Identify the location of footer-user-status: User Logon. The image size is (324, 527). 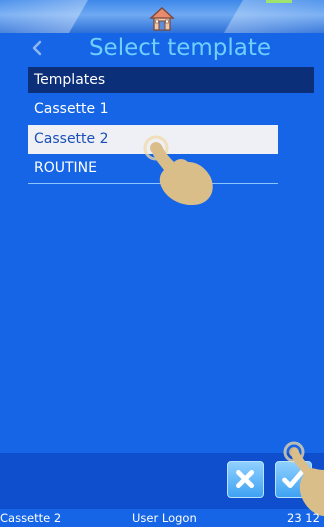
(164, 518).